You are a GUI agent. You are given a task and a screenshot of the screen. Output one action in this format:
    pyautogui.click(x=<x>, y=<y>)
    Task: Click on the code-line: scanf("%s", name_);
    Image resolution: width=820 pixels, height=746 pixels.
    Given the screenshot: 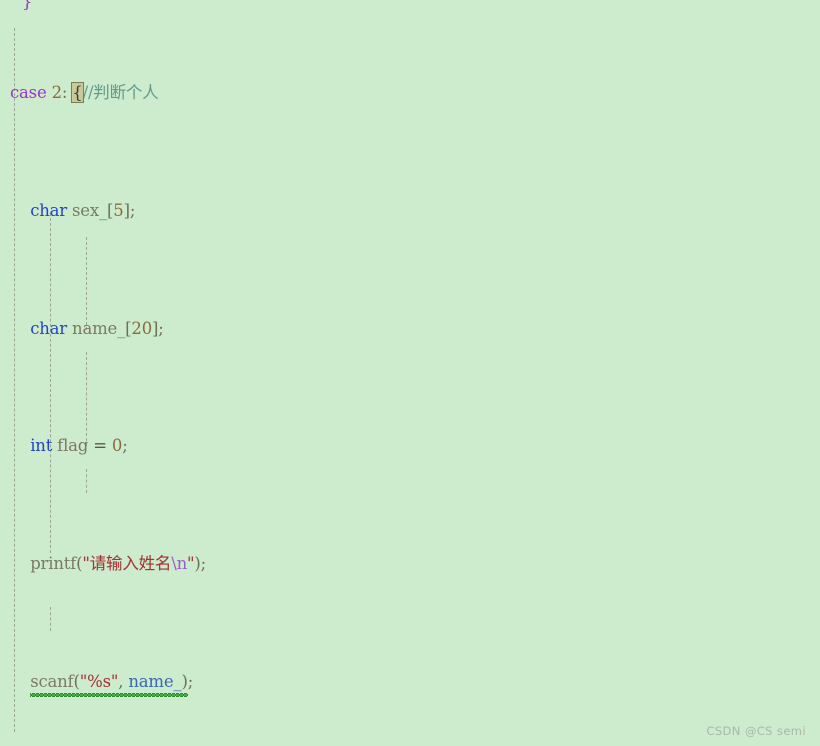 What is the action you would take?
    pyautogui.click(x=410, y=683)
    